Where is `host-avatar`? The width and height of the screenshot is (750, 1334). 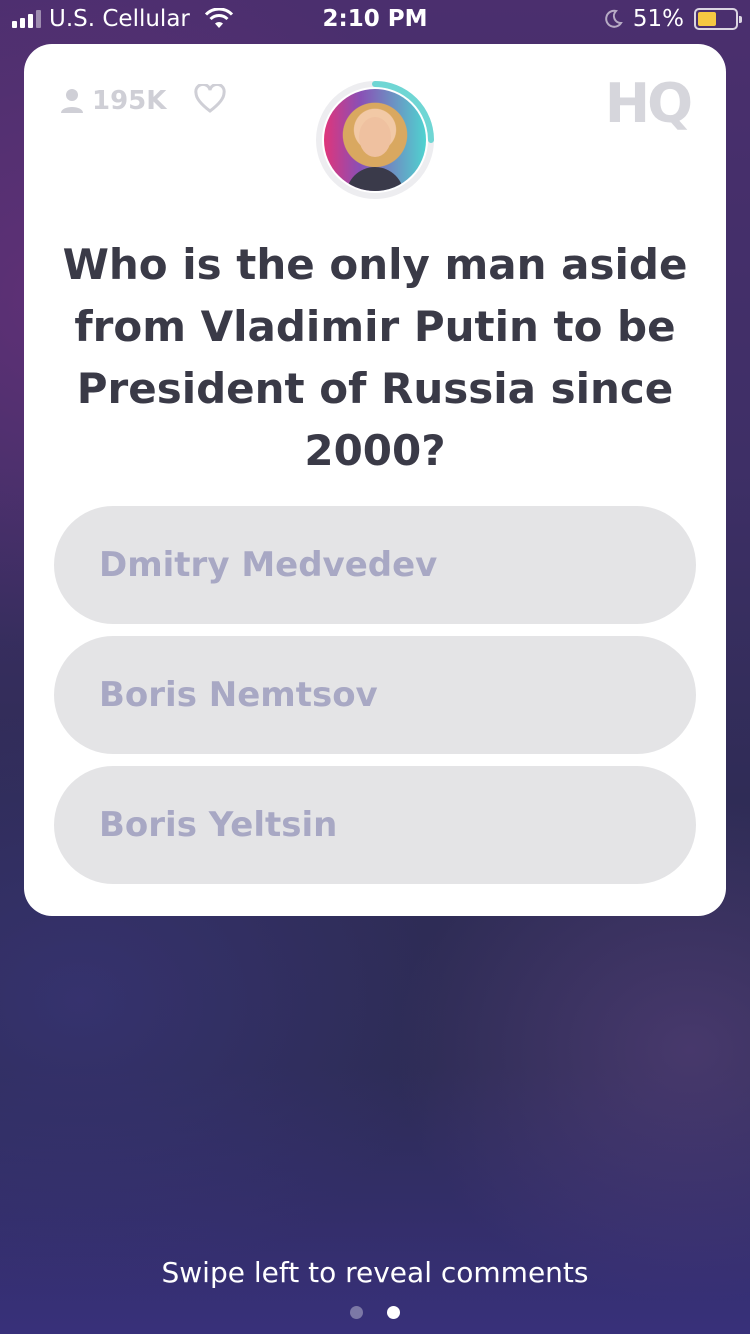 host-avatar is located at coordinates (375, 140).